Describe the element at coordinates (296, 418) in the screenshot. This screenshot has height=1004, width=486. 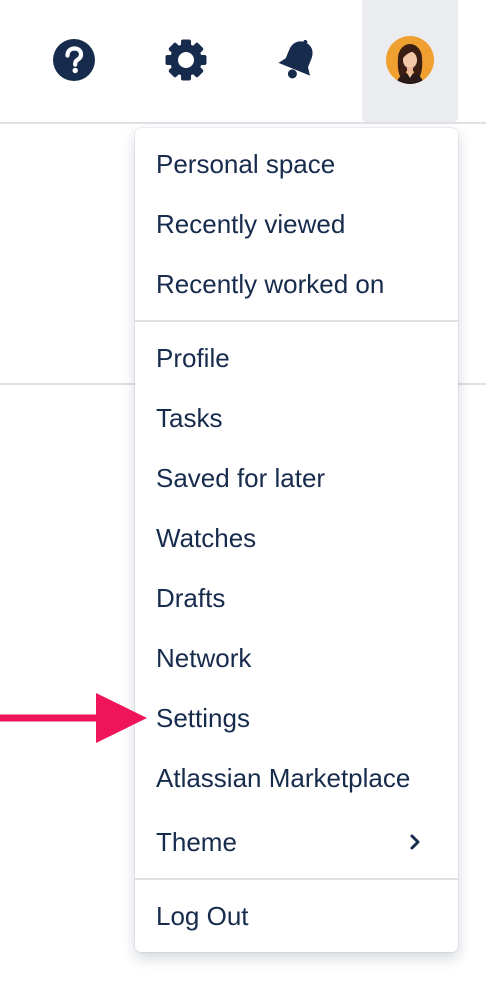
I see `menu-item-tasks: Tasks` at that location.